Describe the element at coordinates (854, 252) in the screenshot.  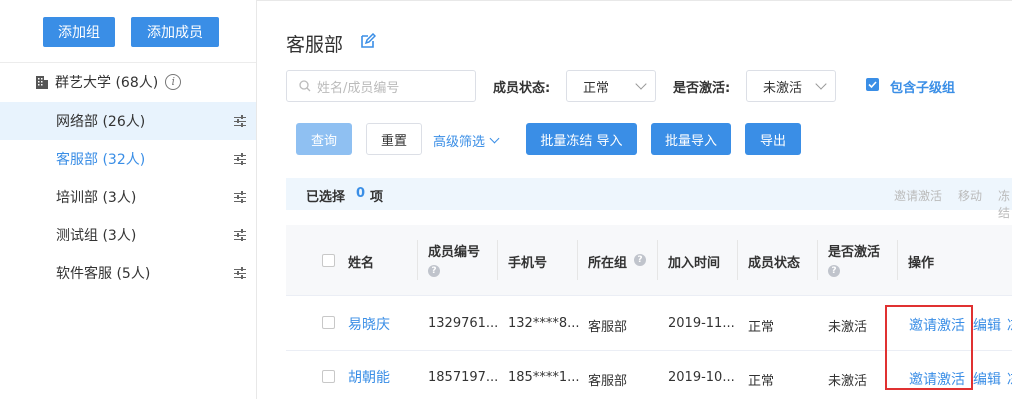
I see `header-activated: 是否激活` at that location.